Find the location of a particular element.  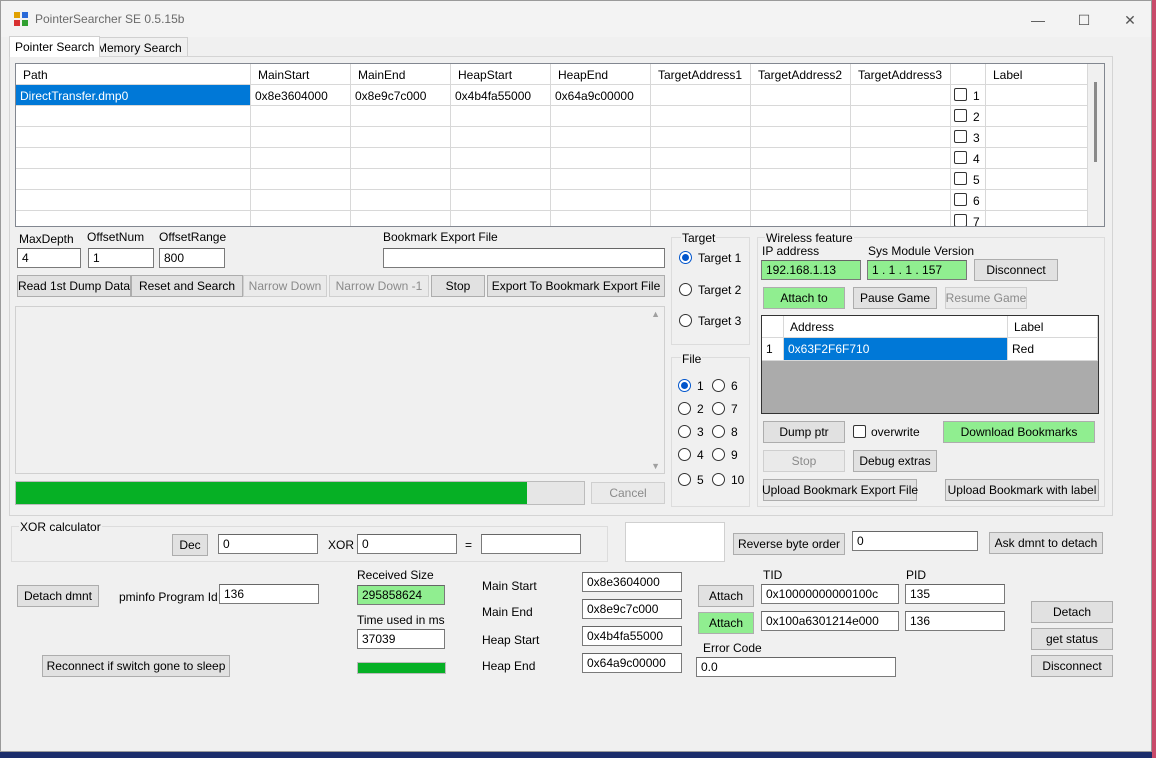

pid-input-1: 135 is located at coordinates (955, 594).